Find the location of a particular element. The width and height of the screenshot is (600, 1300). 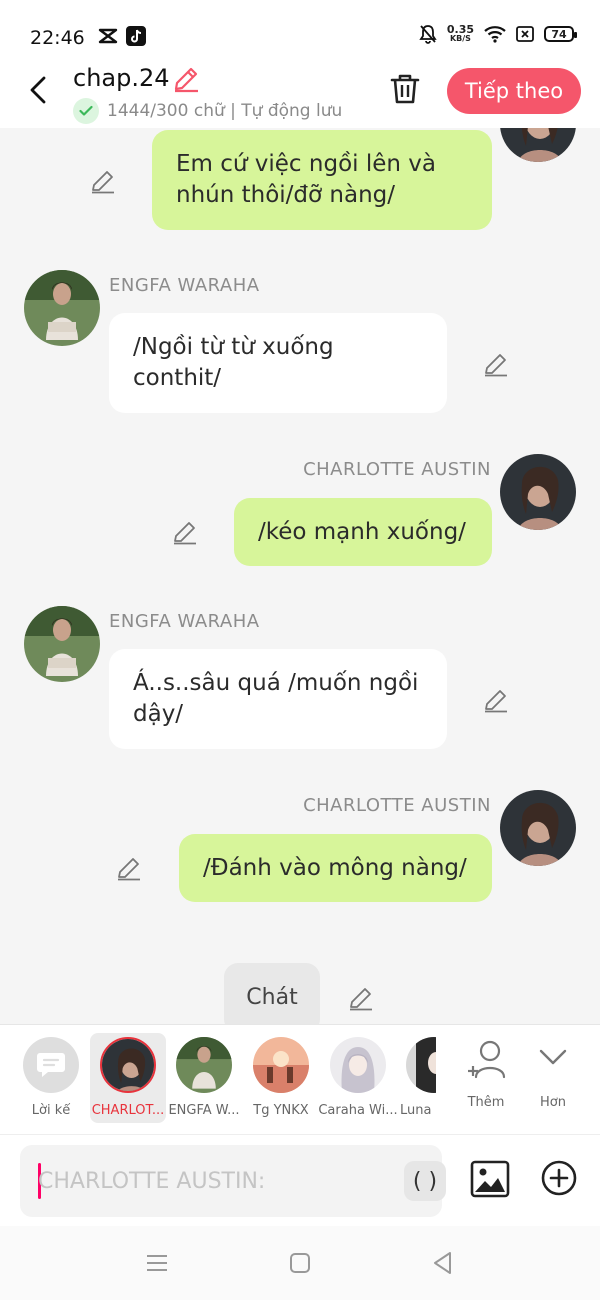

message-bubble: /Đánh vào mông nàng/ is located at coordinates (335, 868).